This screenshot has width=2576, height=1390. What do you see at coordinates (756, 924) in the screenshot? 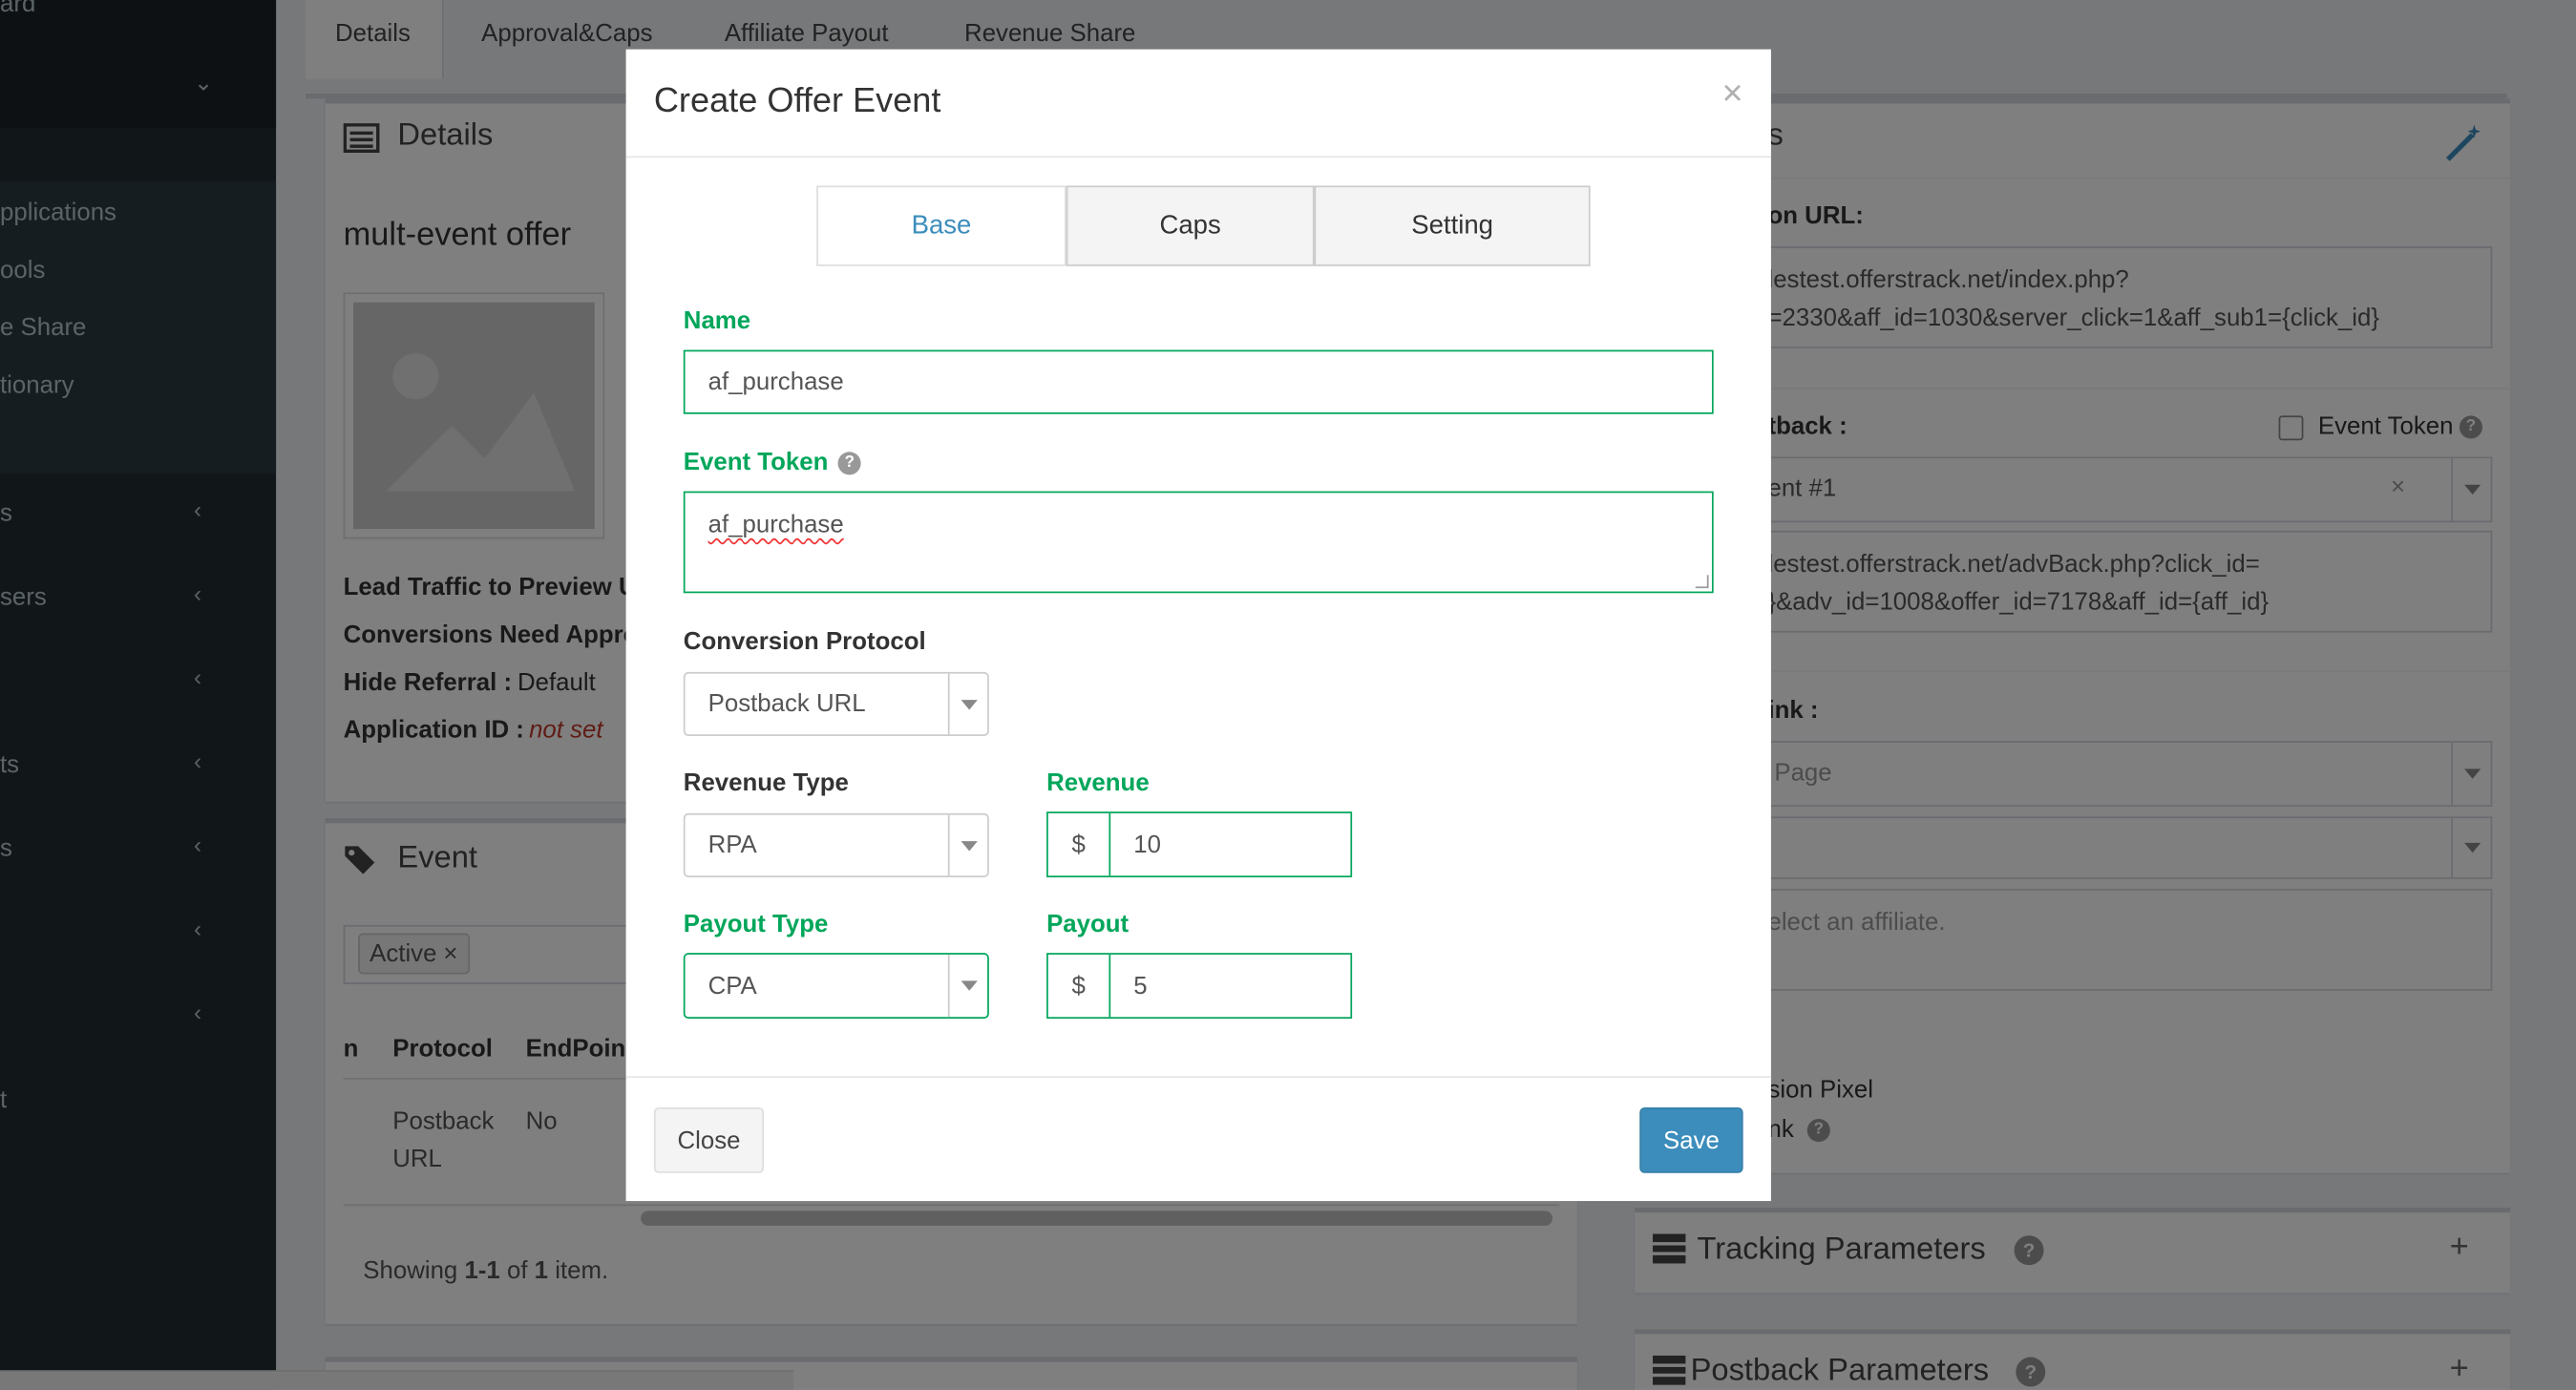
I see `payout-type-label: Payout Type` at bounding box center [756, 924].